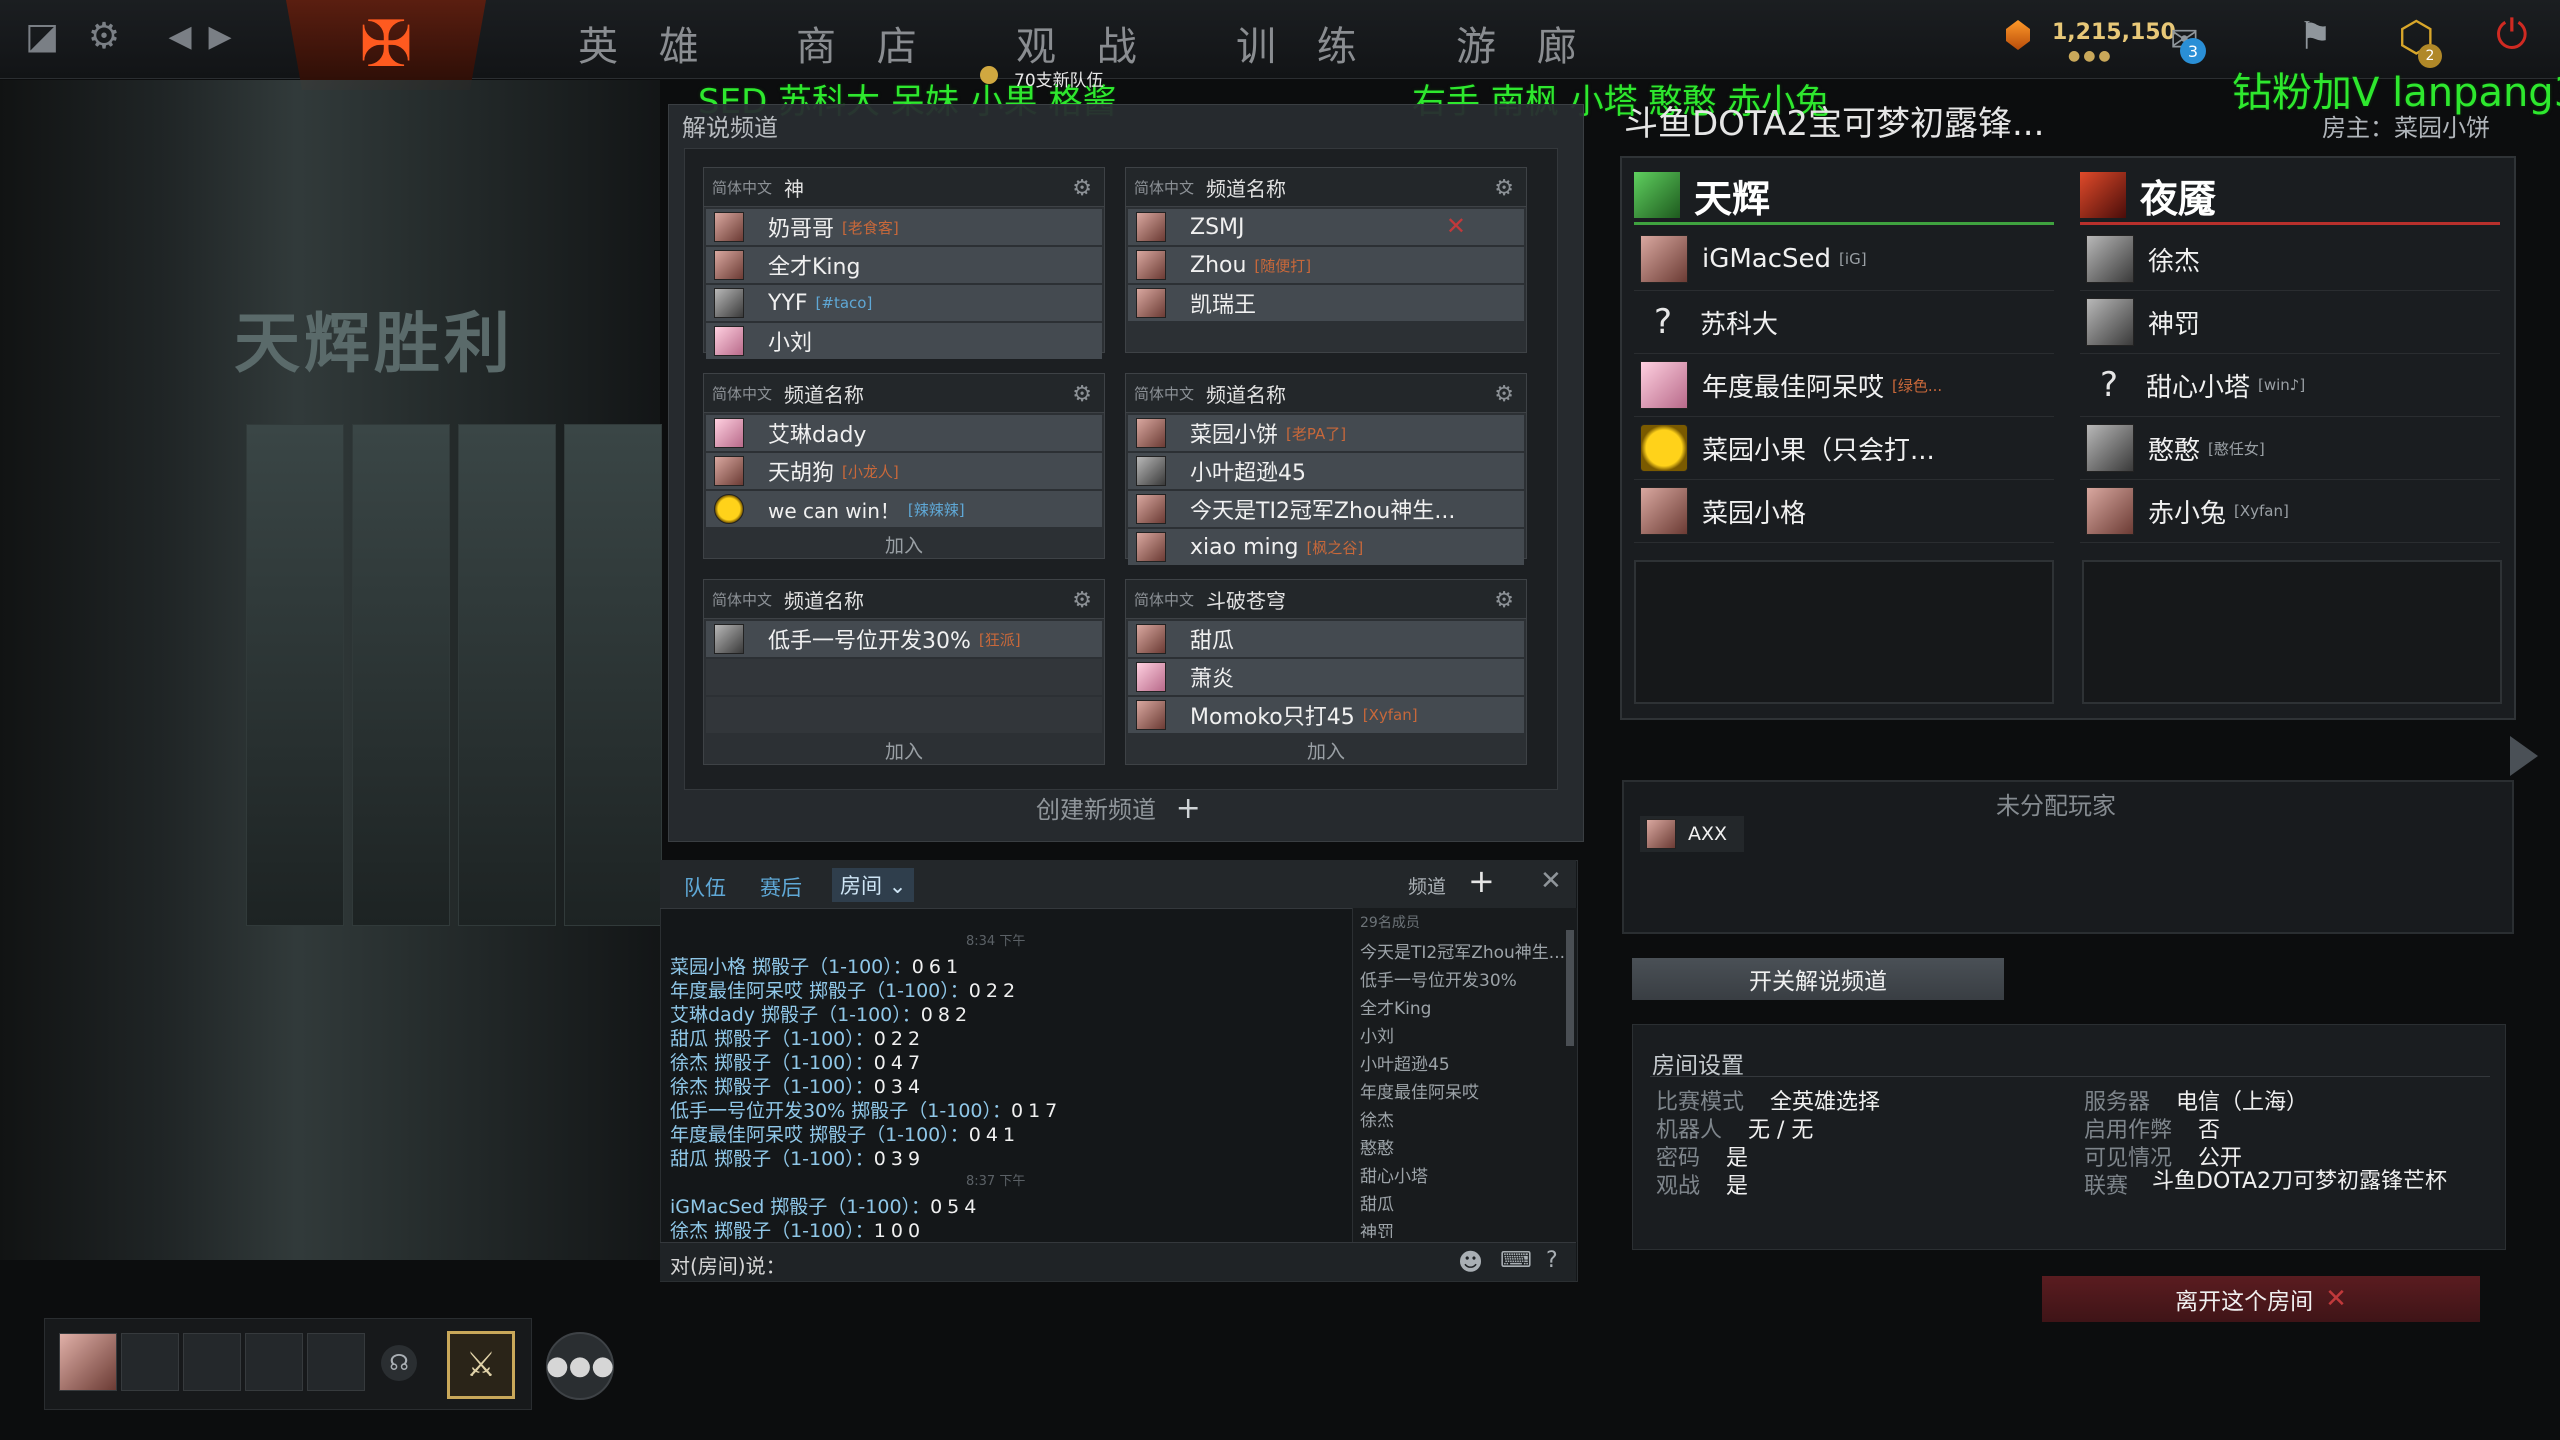 This screenshot has height=1440, width=2560. Describe the element at coordinates (1692, 834) in the screenshot. I see `unassigned-player: AXX` at that location.